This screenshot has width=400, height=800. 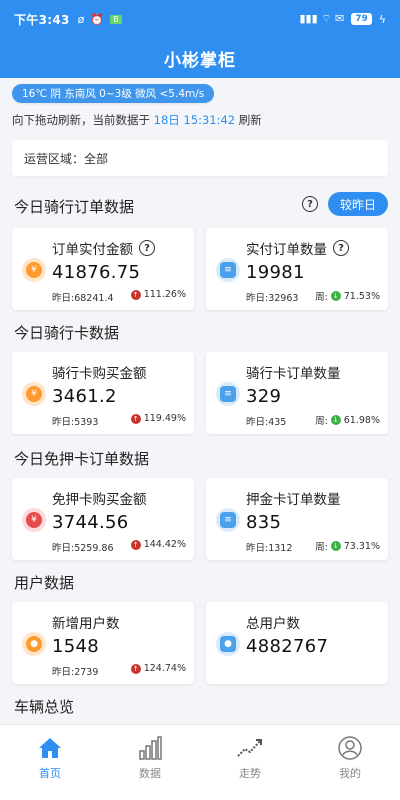 What do you see at coordinates (84, 396) in the screenshot?
I see `card-value: 3461.2` at bounding box center [84, 396].